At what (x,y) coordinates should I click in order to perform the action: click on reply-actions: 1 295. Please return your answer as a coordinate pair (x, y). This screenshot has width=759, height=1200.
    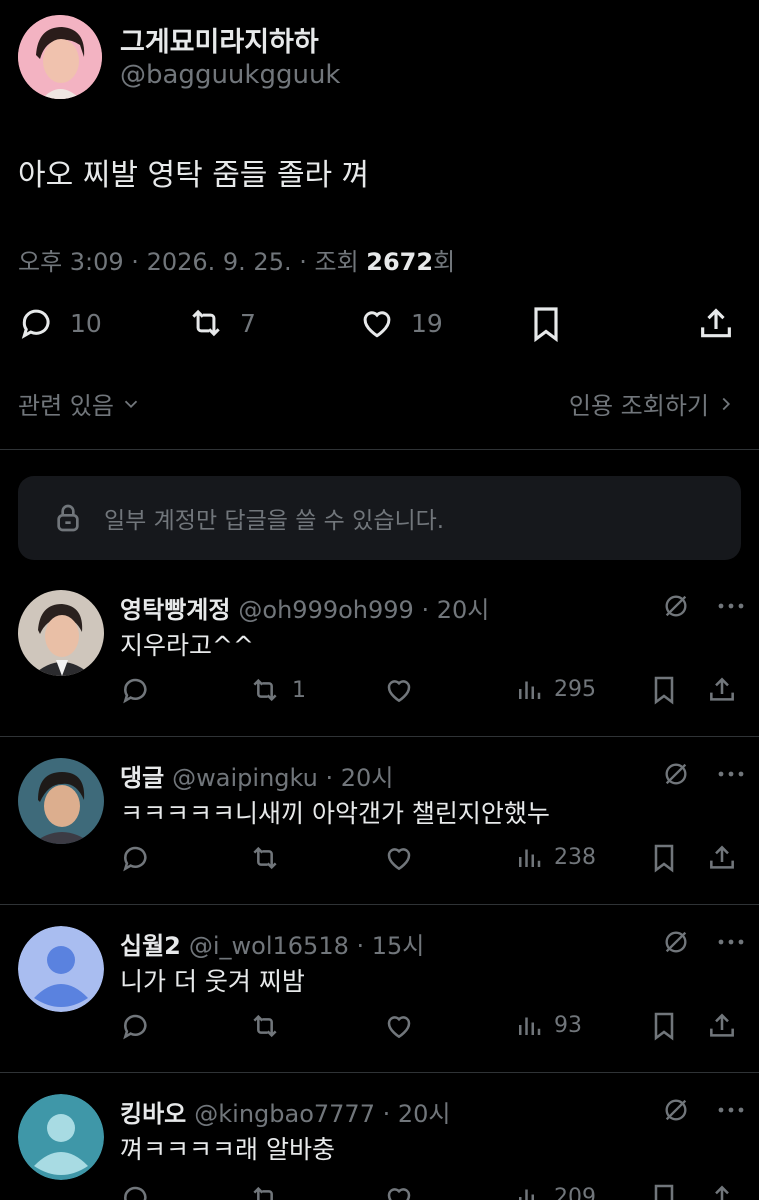
    Looking at the image, I should click on (430, 694).